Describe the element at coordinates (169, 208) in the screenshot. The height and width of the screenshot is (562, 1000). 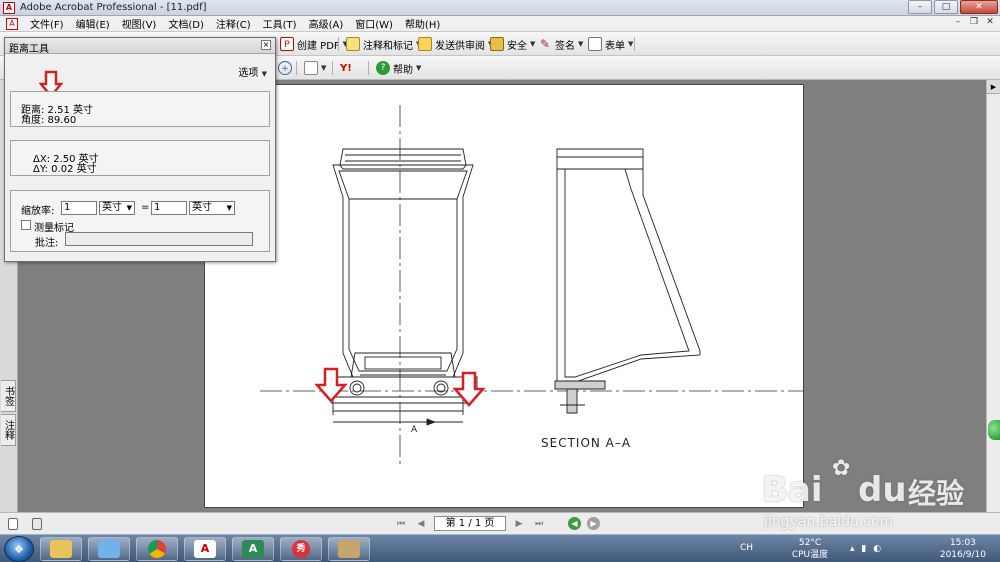
I see `scale-right-input: 1` at that location.